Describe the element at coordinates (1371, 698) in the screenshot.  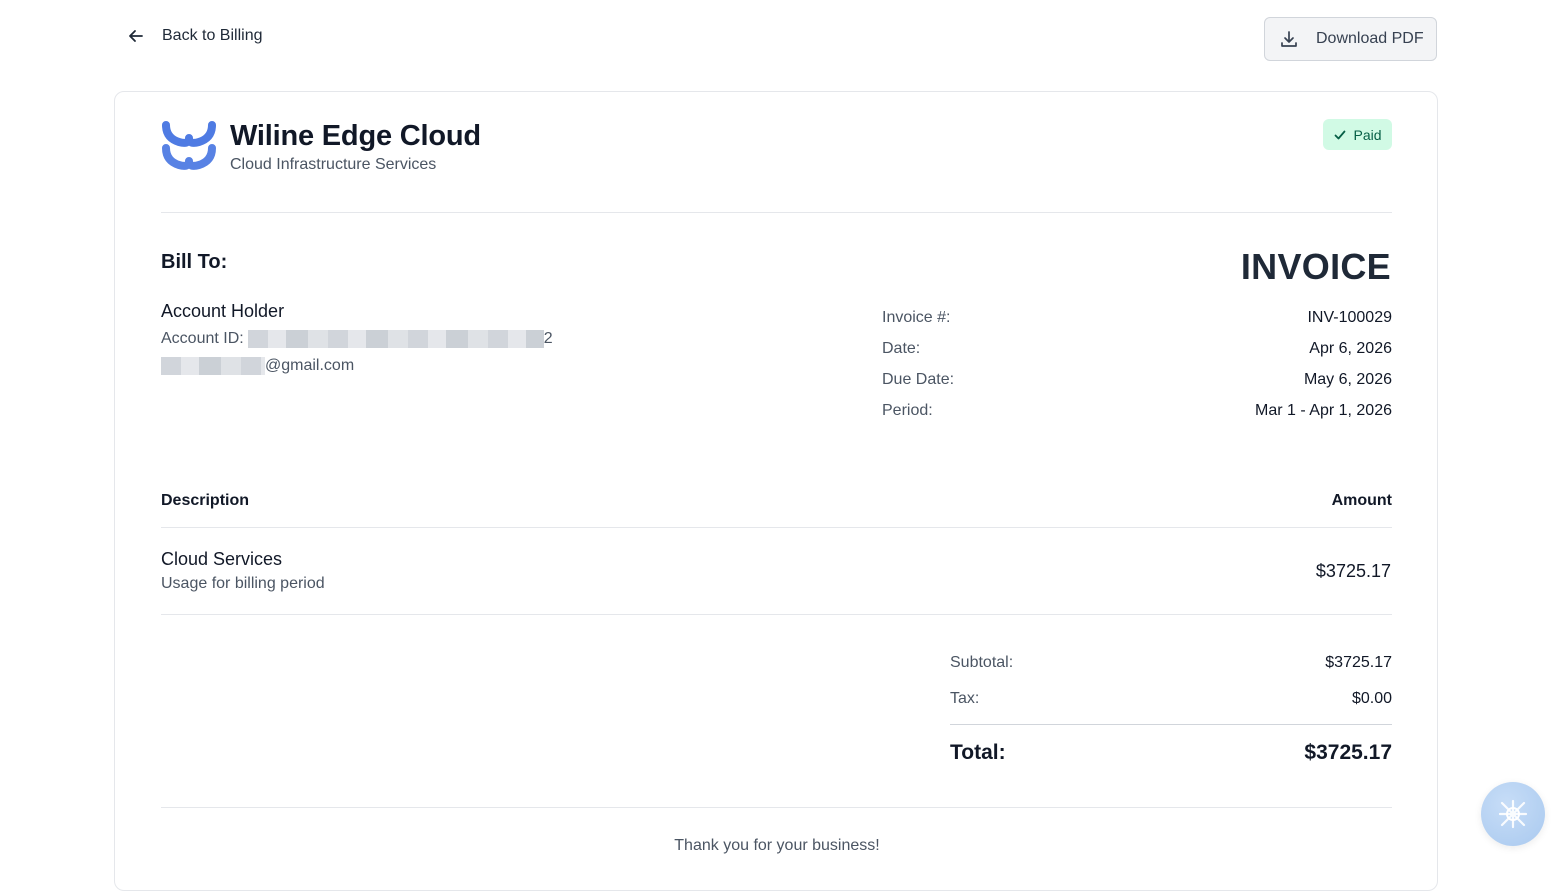
I see `tax-value: $0.00` at that location.